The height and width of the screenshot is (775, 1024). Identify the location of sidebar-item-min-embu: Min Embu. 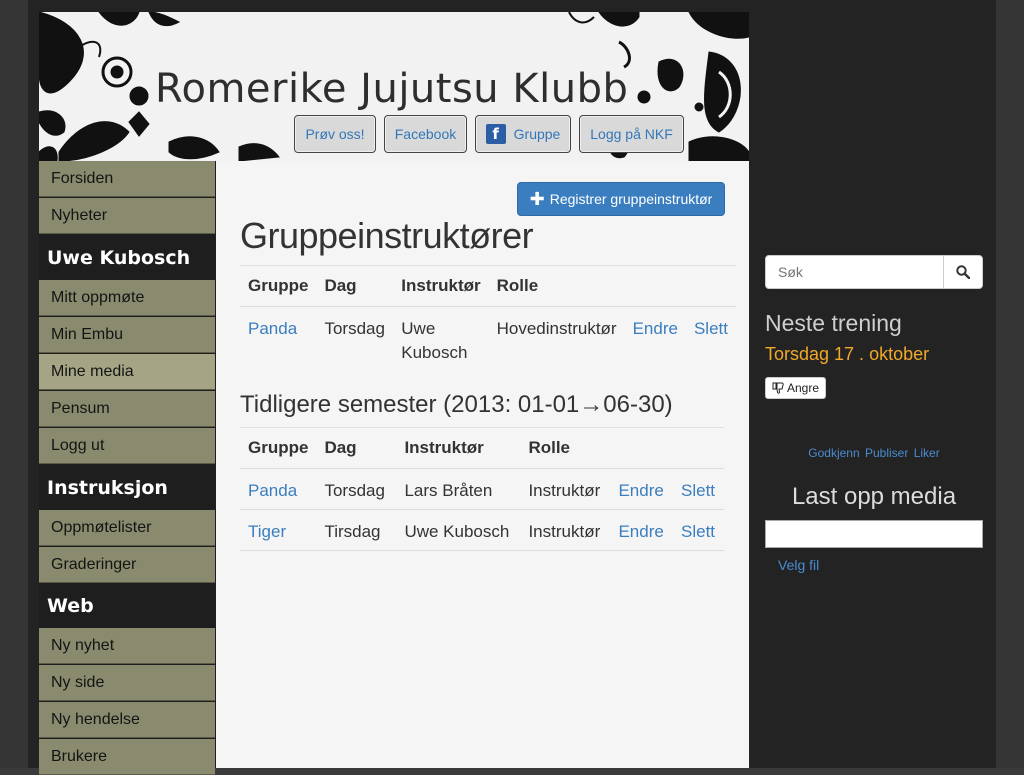
(127, 335).